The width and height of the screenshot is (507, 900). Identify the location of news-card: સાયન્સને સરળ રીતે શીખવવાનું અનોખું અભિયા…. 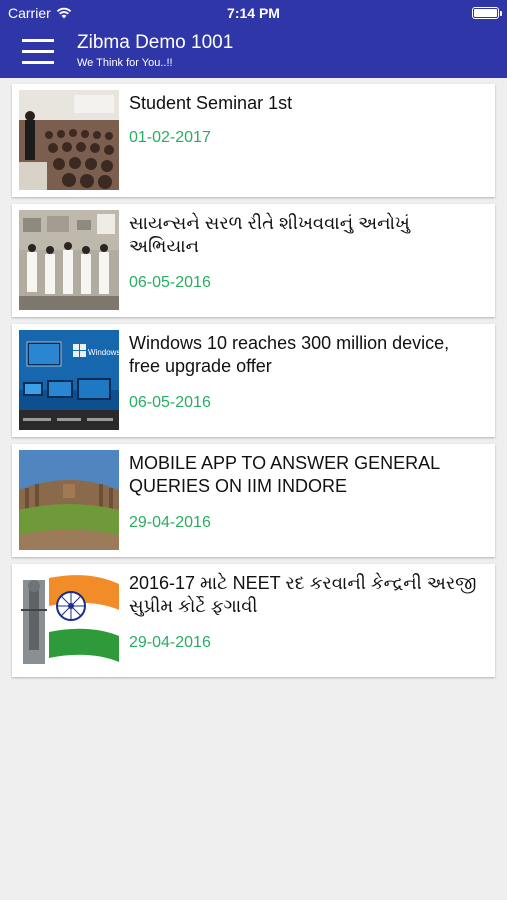
(253, 260).